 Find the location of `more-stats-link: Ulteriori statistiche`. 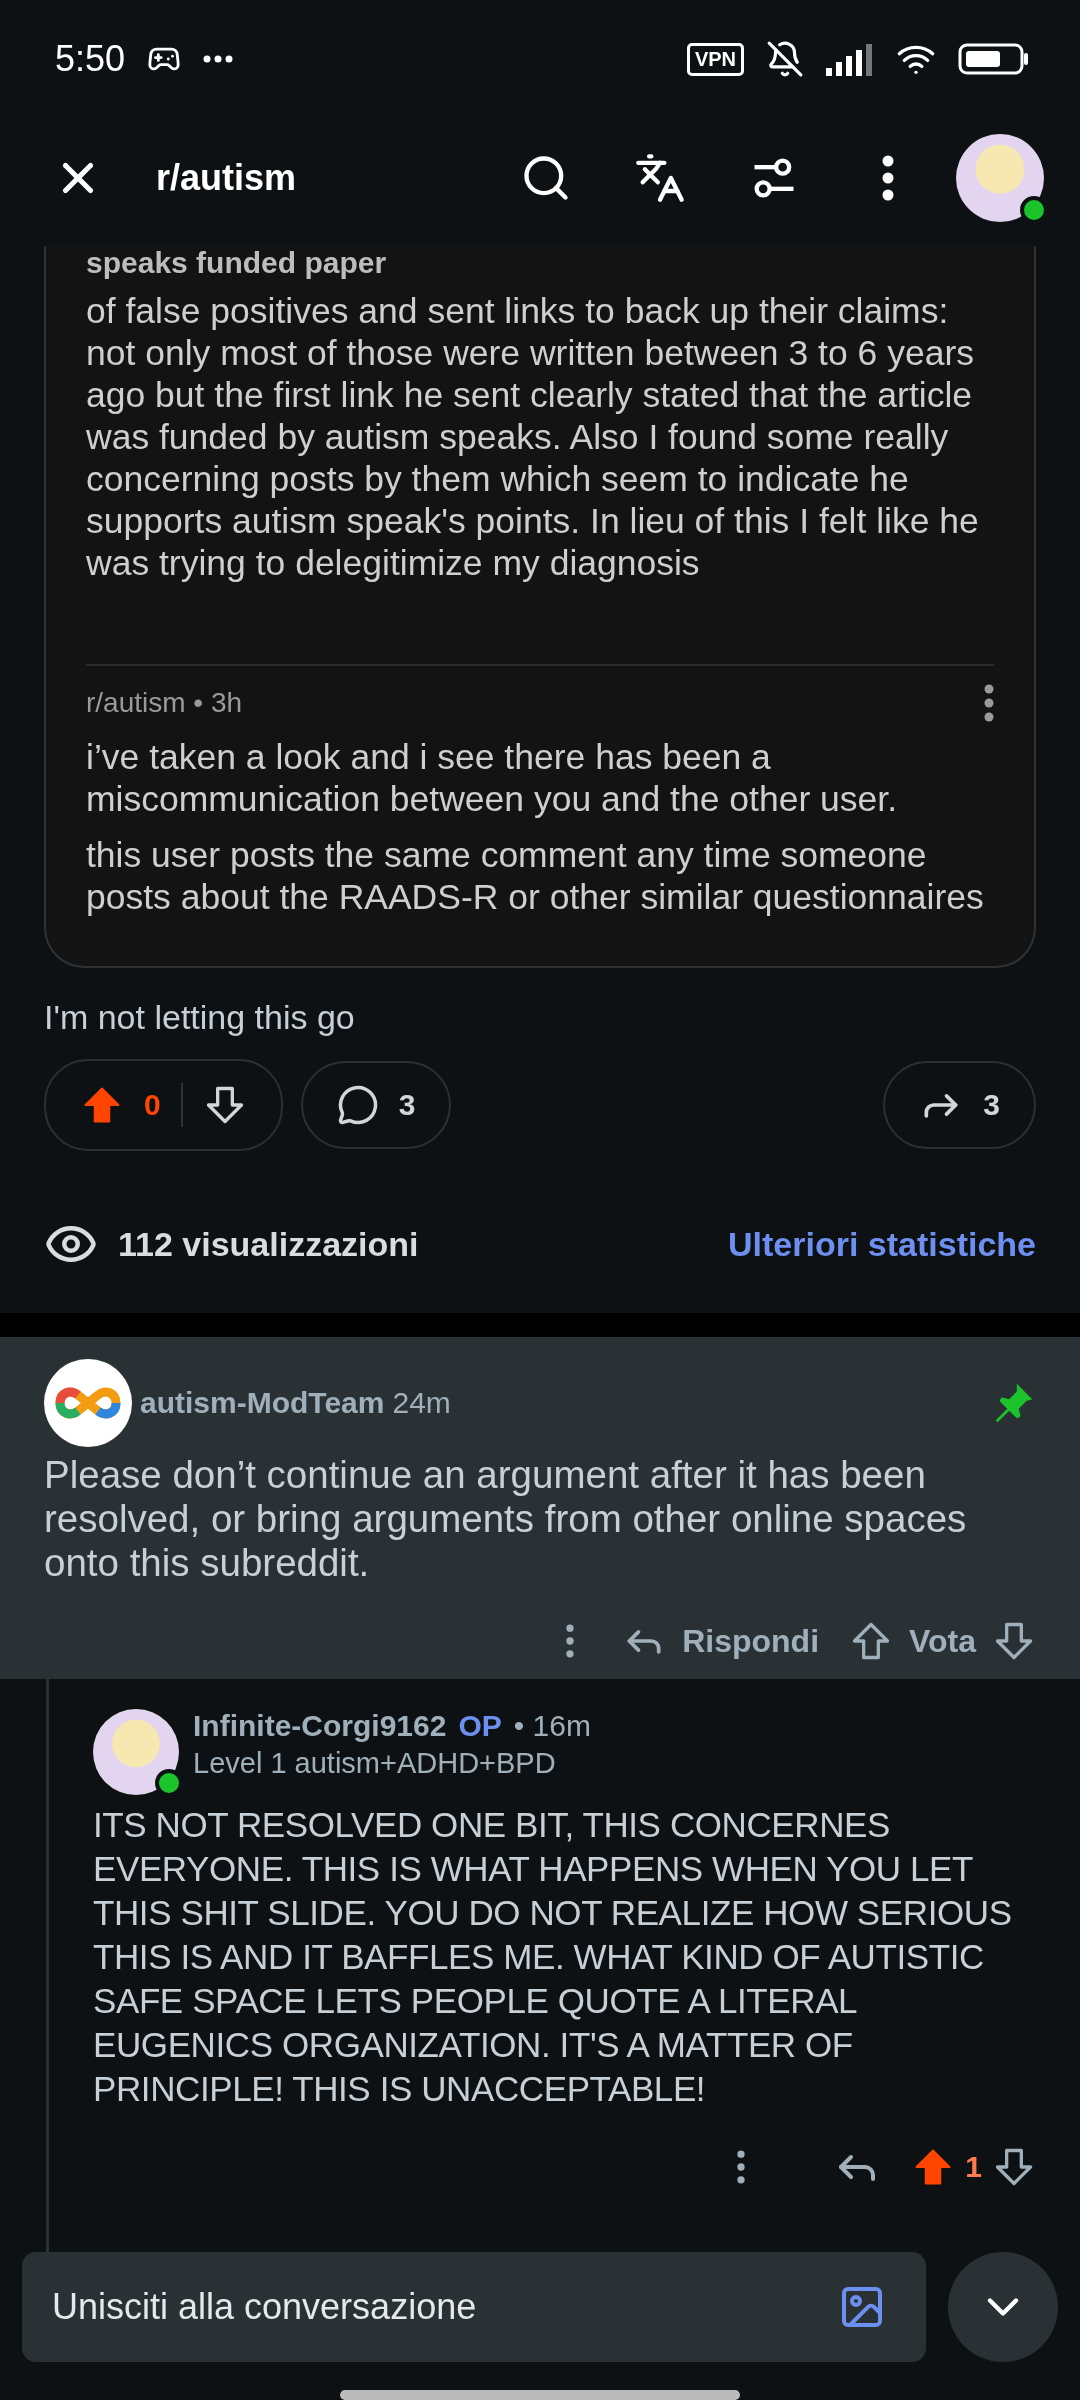

more-stats-link: Ulteriori statistiche is located at coordinates (882, 1244).